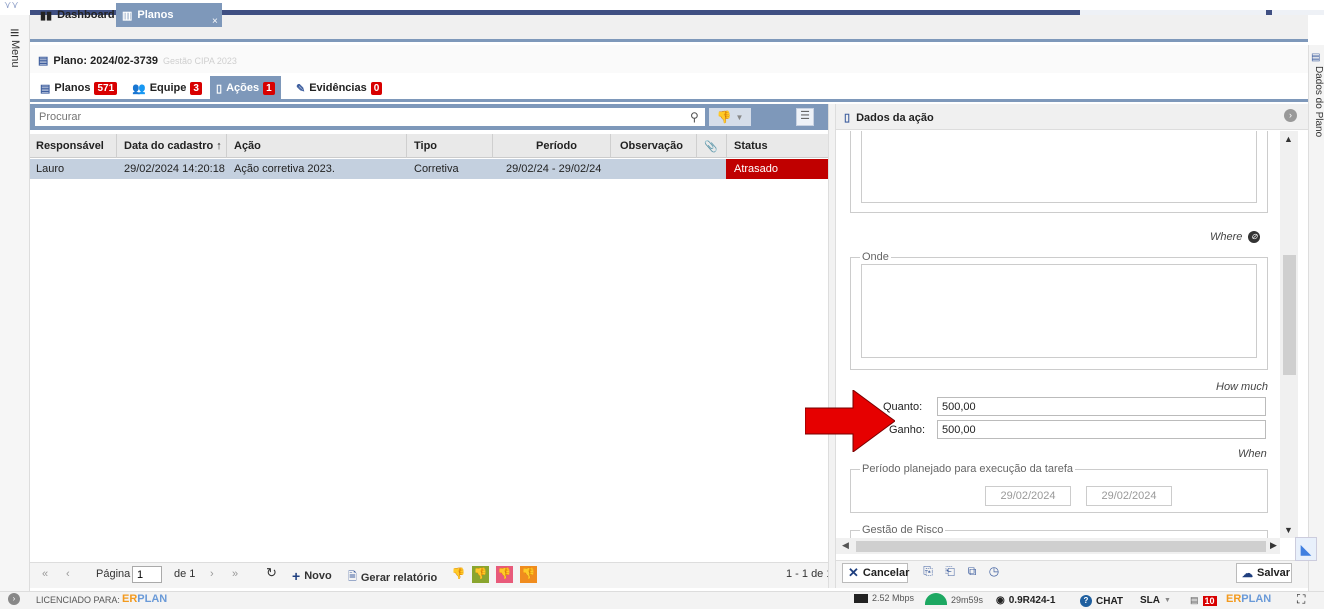 The width and height of the screenshot is (1324, 609). Describe the element at coordinates (528, 574) in the screenshot. I see `thumb-down-filter-orange: 👎` at that location.